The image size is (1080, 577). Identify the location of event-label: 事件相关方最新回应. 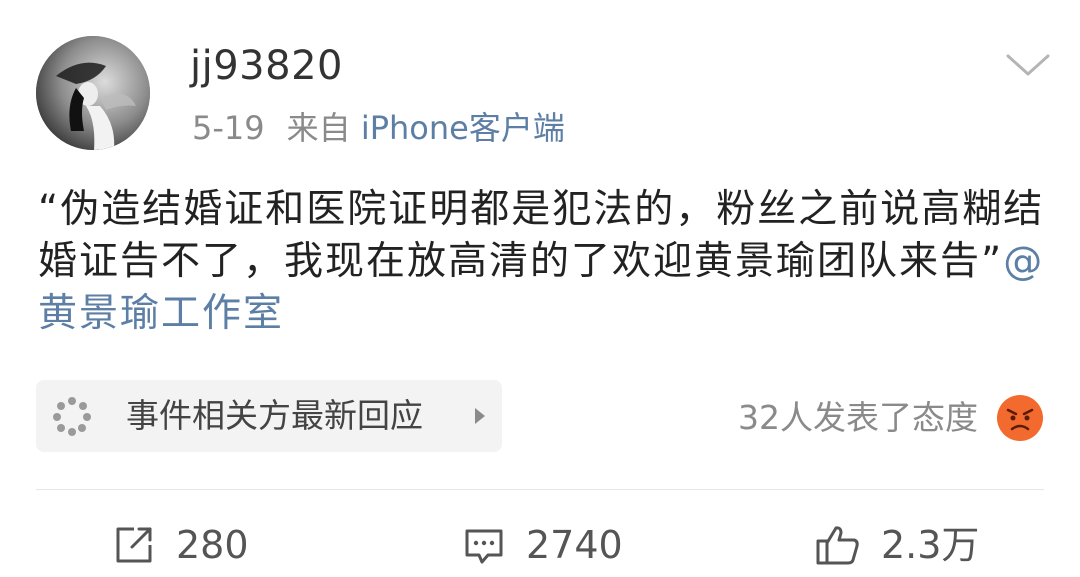
(274, 415).